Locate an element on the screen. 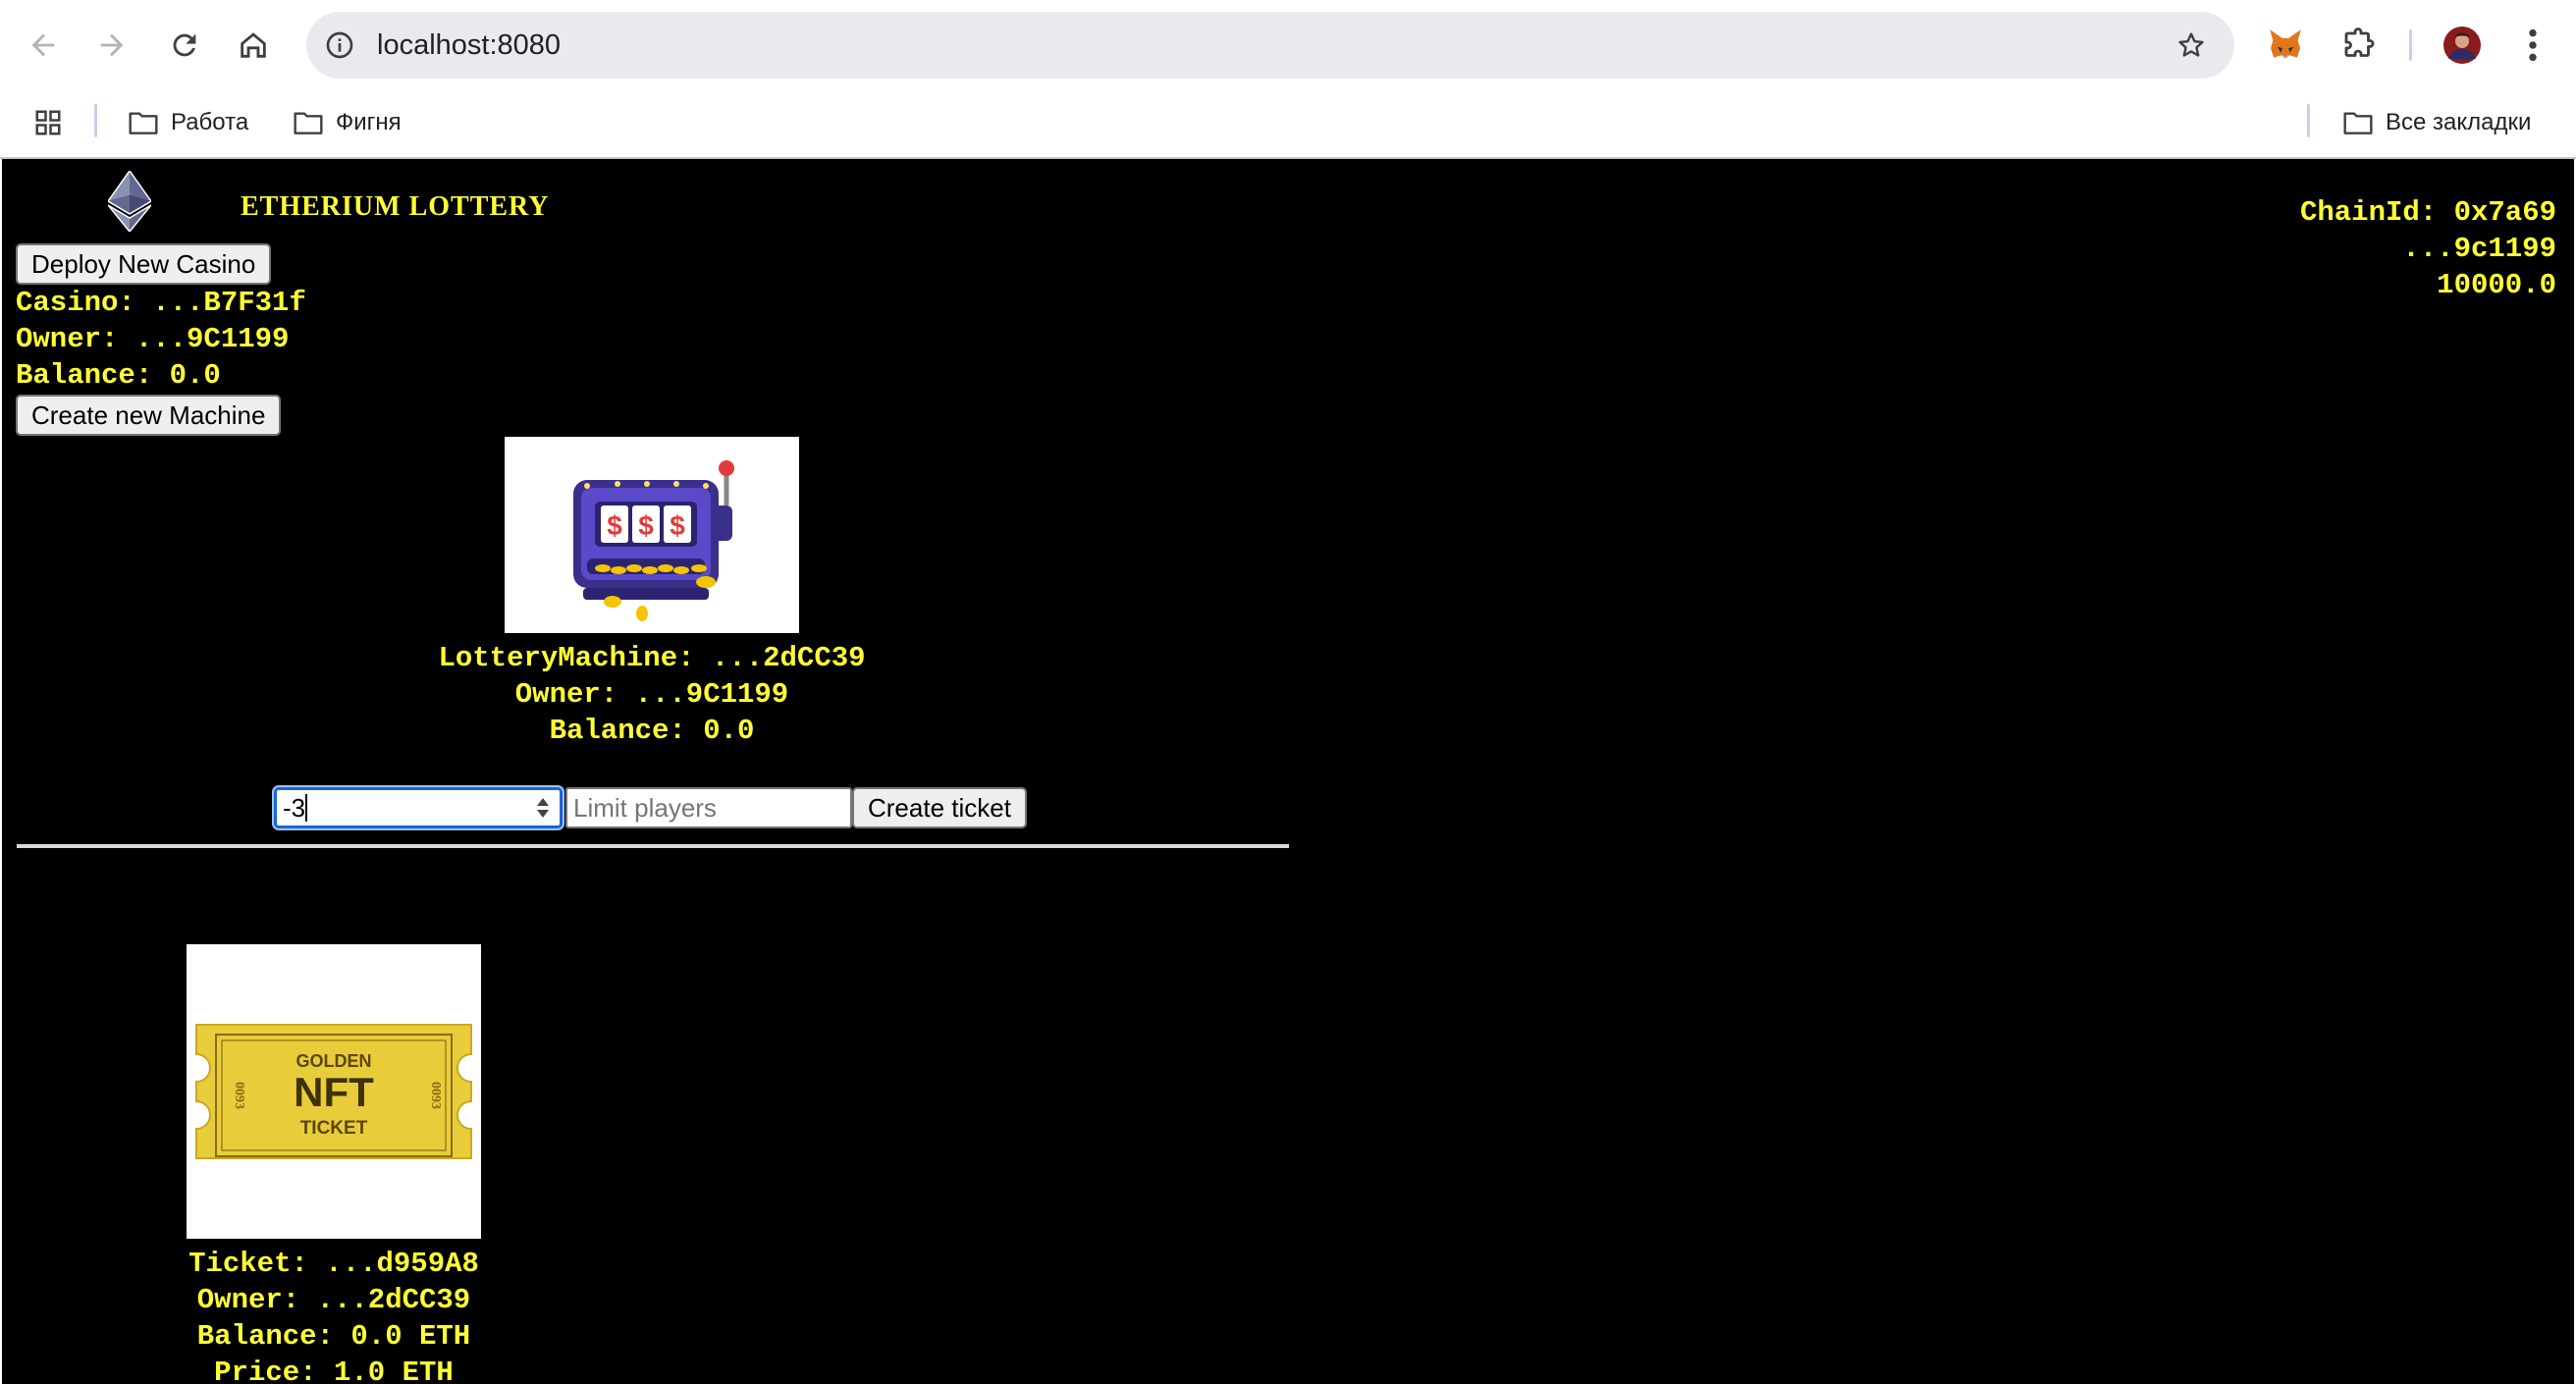 This screenshot has width=2576, height=1384. casino-address: Casino: ...B7F31f is located at coordinates (161, 303).